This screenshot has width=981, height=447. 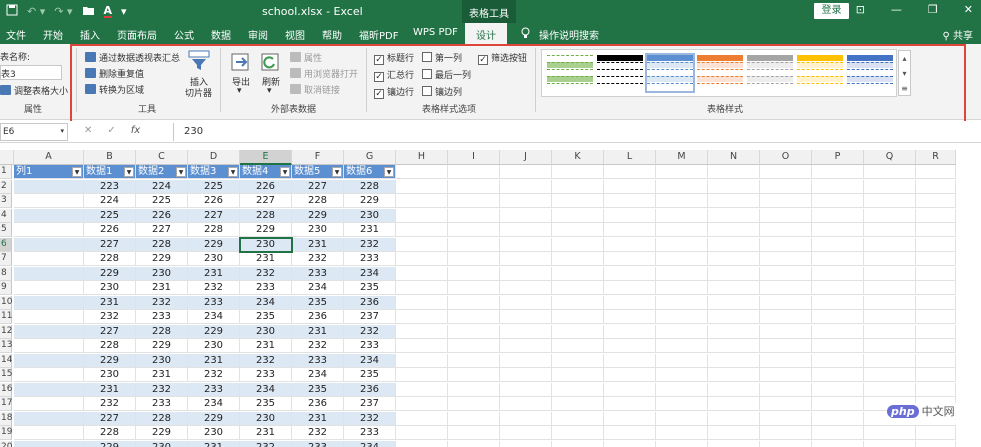 What do you see at coordinates (162, 157) in the screenshot?
I see `column-header-c: C` at bounding box center [162, 157].